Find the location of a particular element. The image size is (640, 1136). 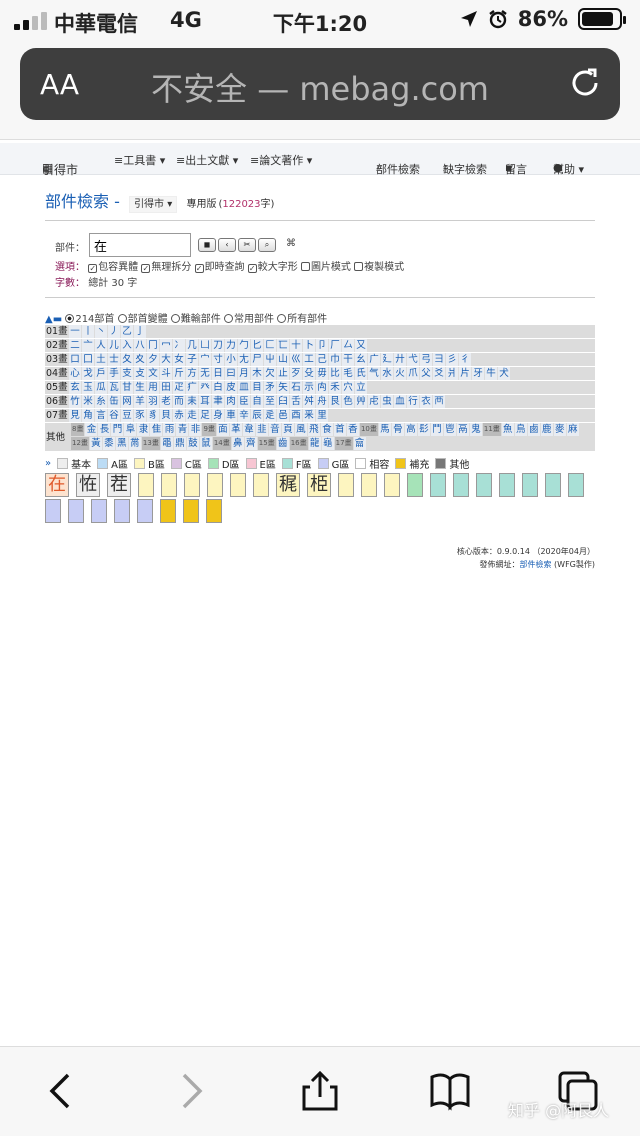

radical-button: 疒 is located at coordinates (192, 387).